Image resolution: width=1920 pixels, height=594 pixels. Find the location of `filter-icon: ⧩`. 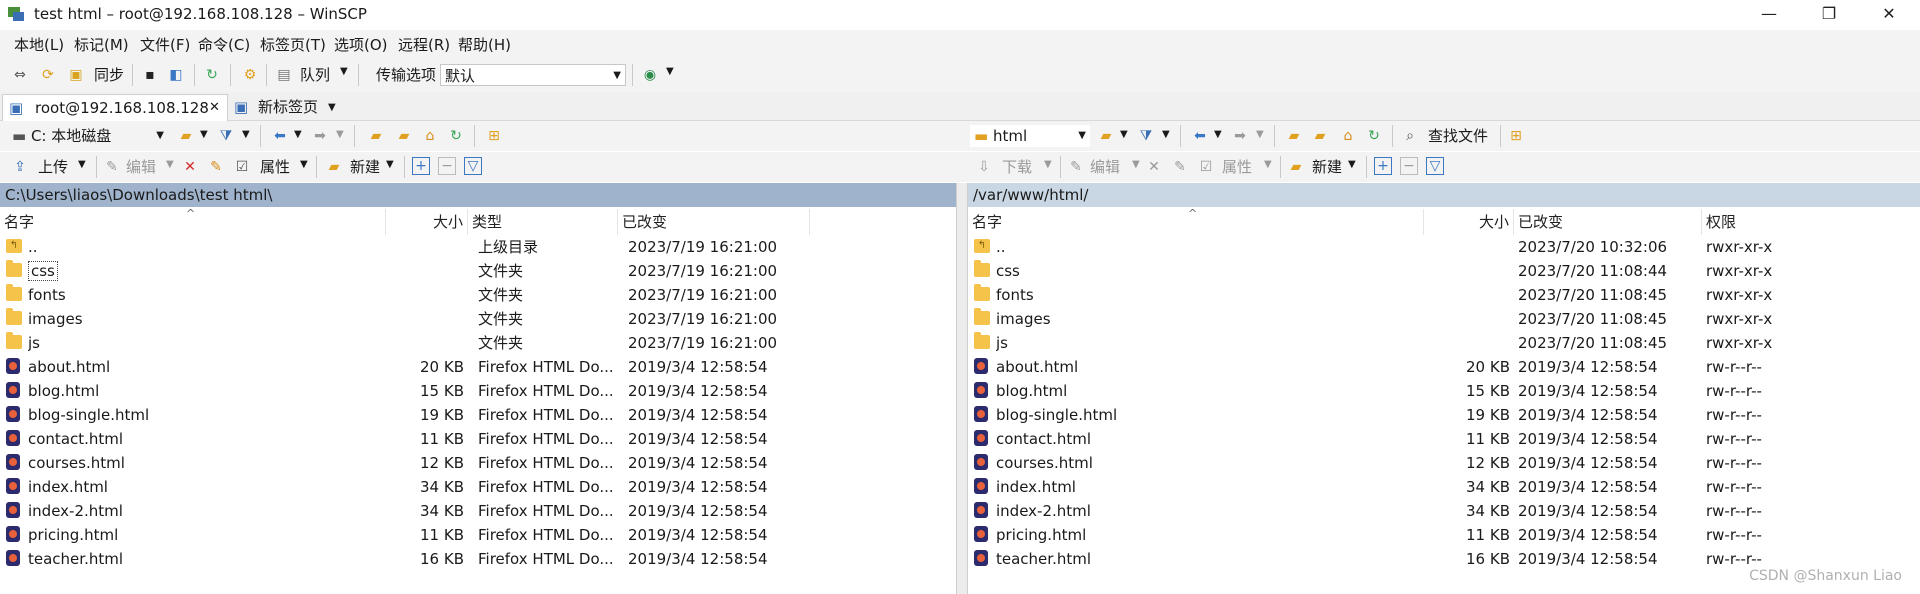

filter-icon: ⧩ is located at coordinates (1146, 136).